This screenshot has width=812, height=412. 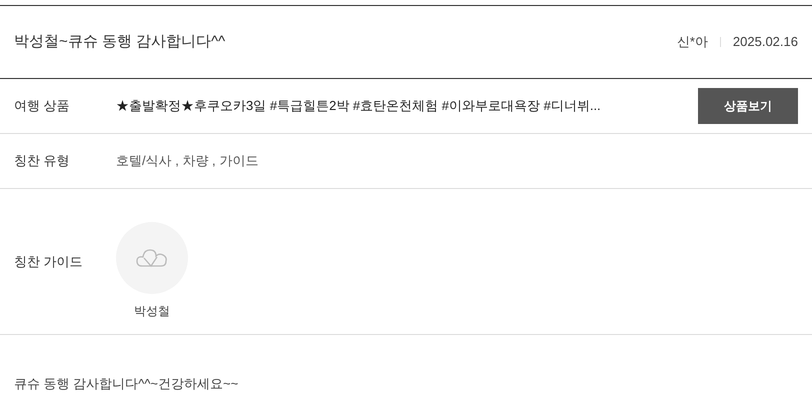 I want to click on author-name: 신*아, so click(x=692, y=42).